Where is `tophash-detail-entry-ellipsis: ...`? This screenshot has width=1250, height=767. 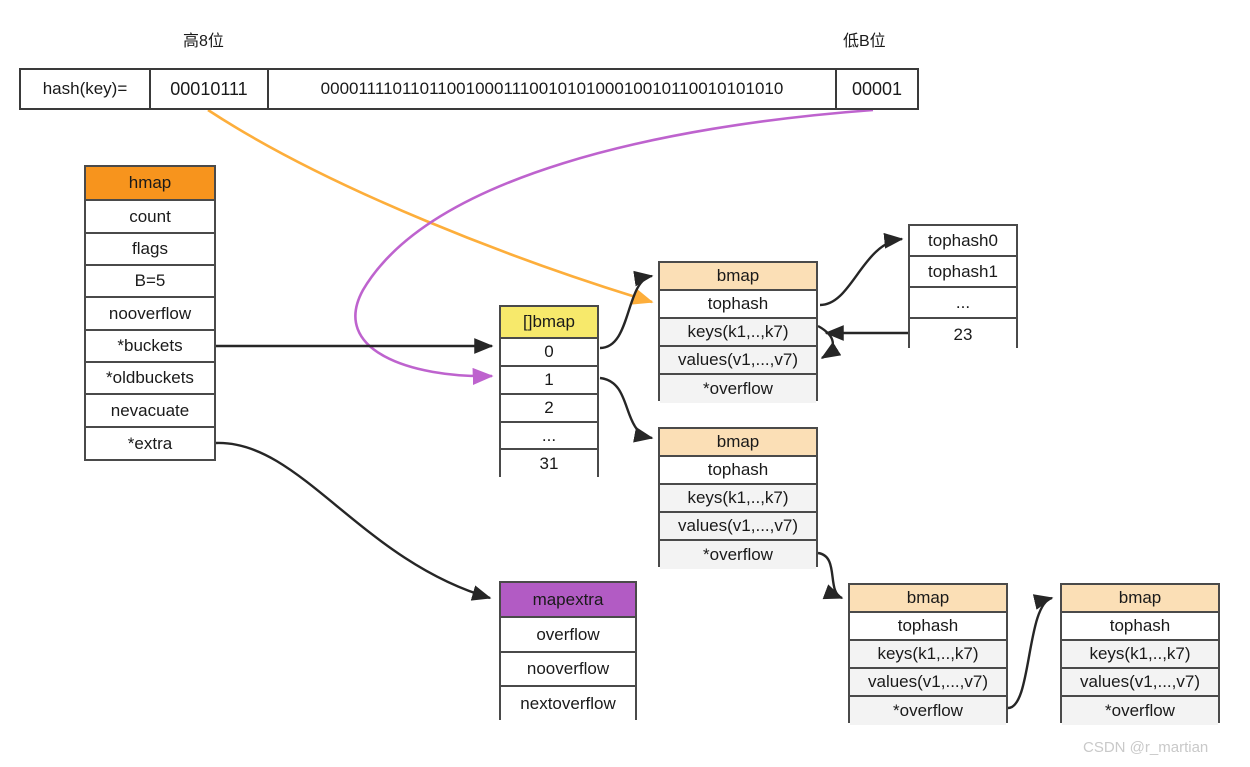
tophash-detail-entry-ellipsis: ... is located at coordinates (963, 303).